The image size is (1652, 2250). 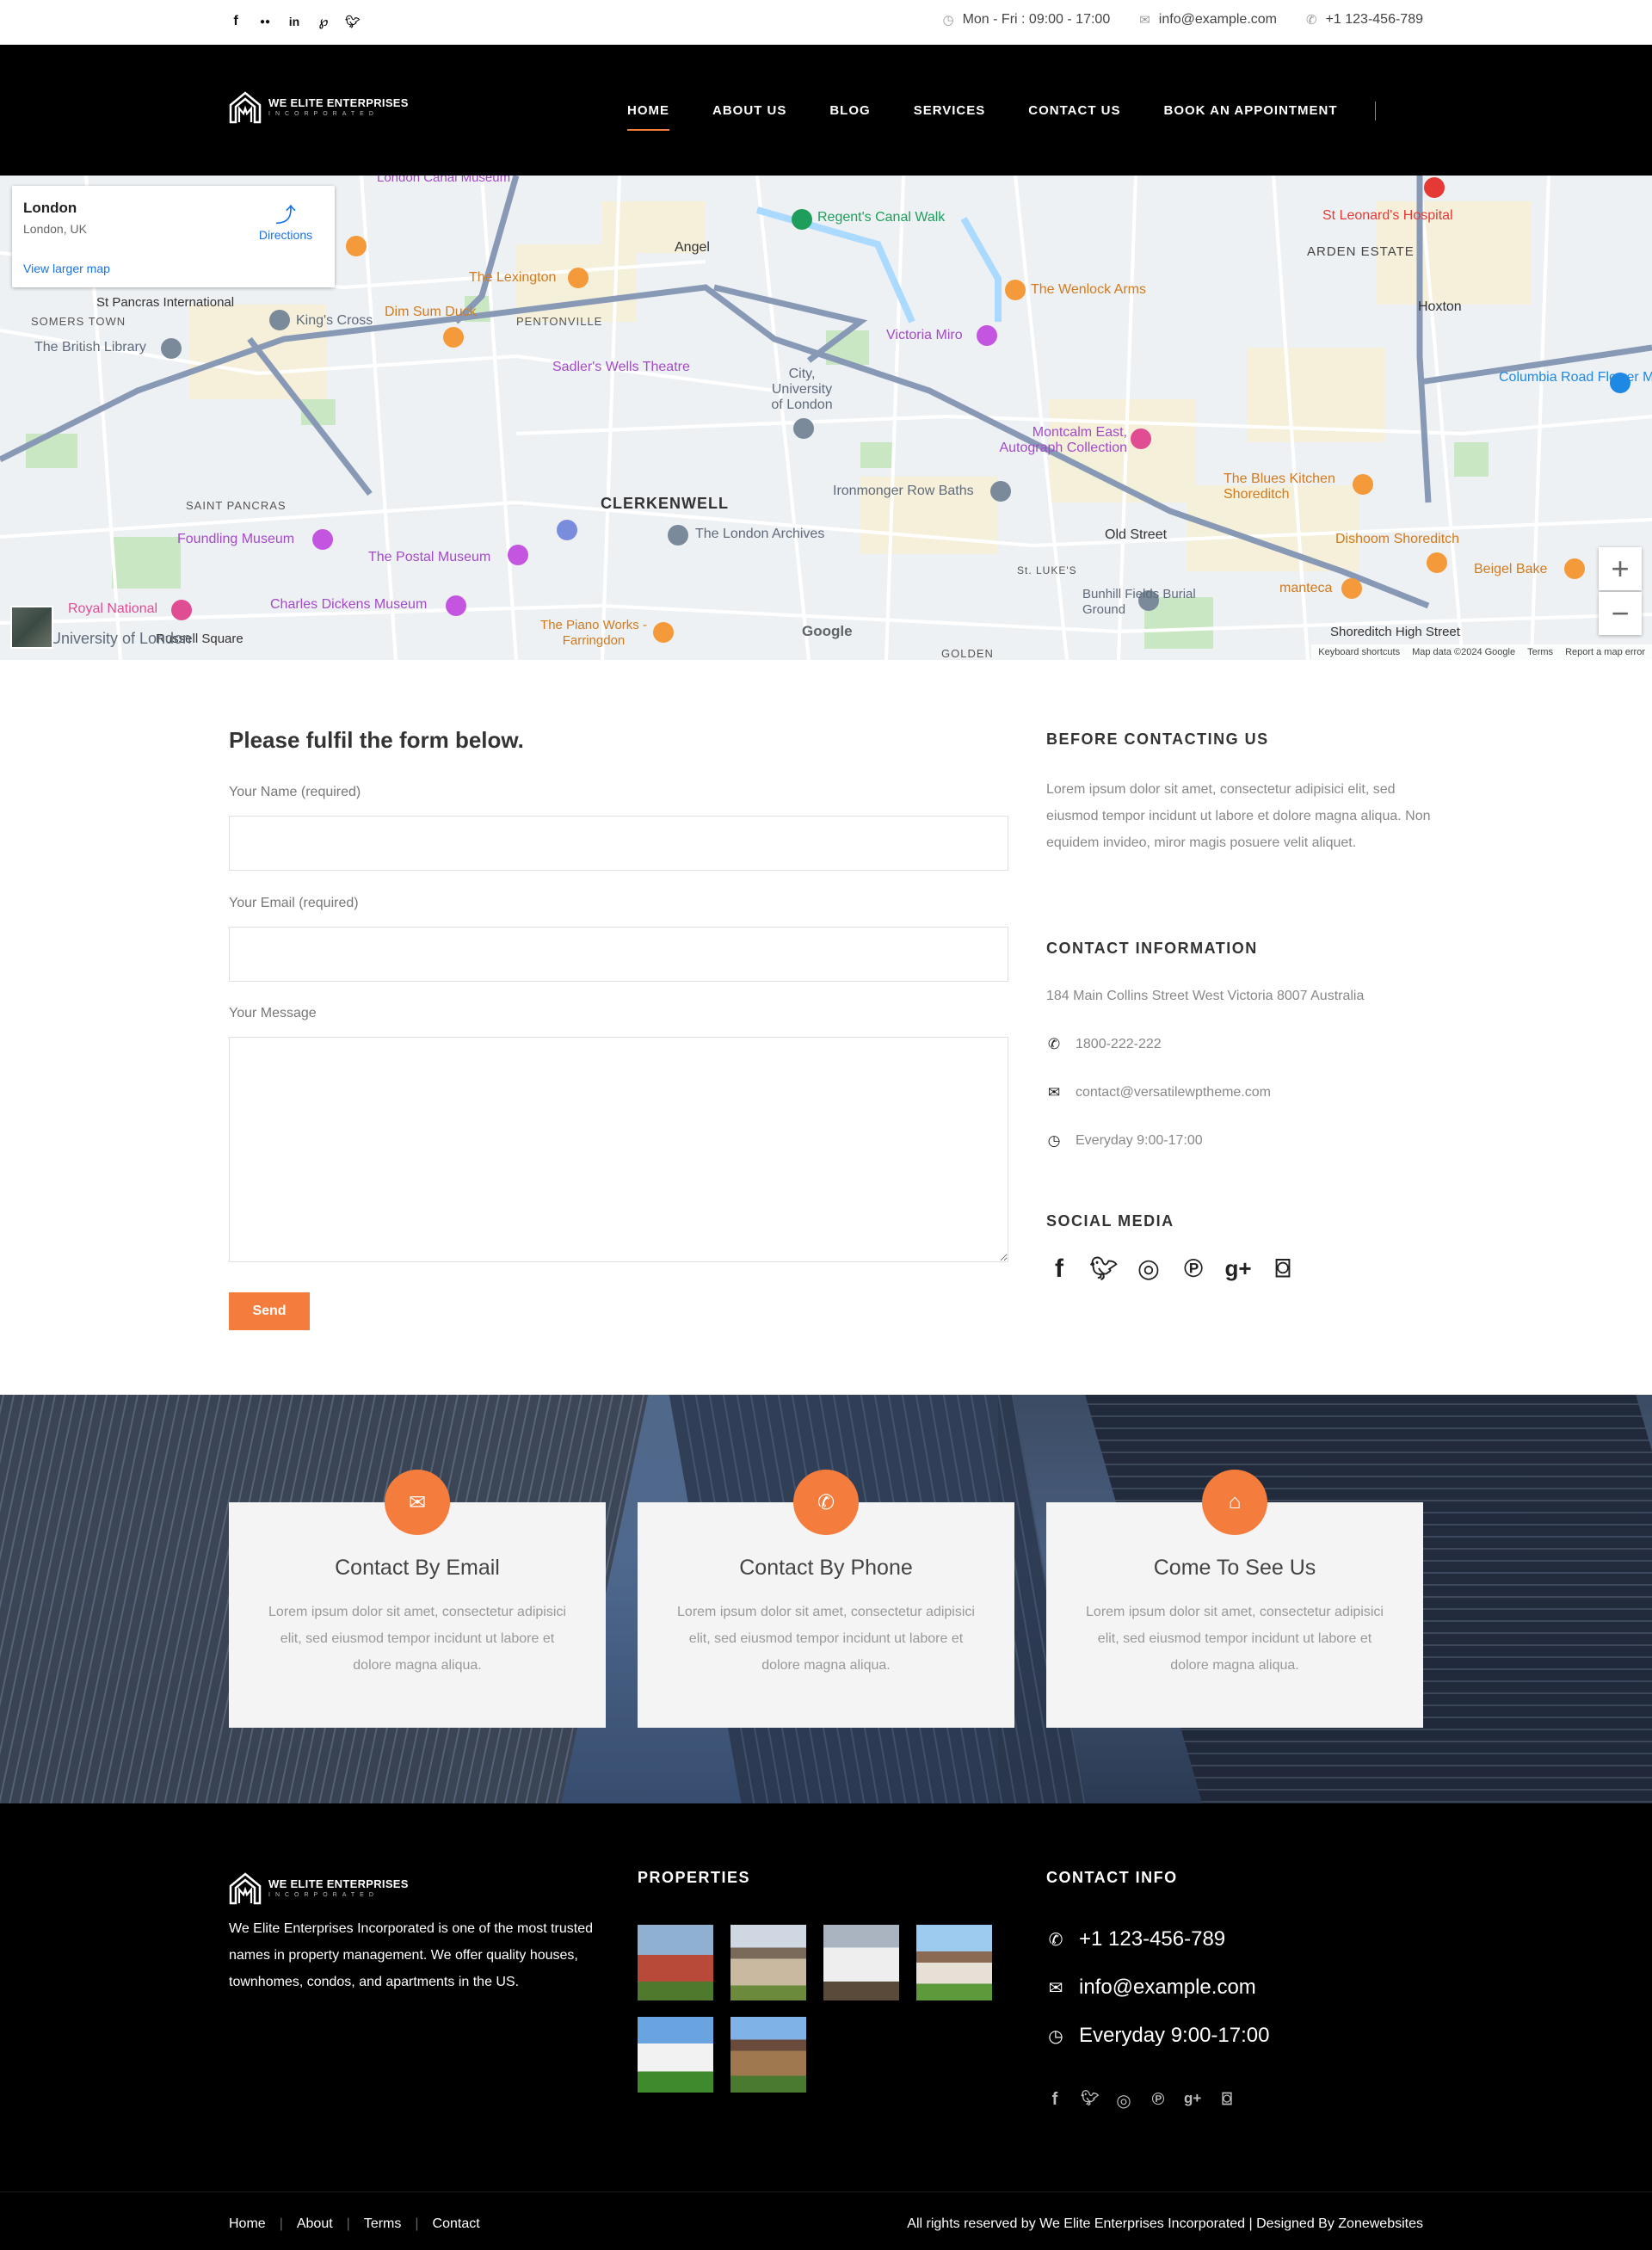 I want to click on nav-about-us: ABOUT US, so click(x=749, y=113).